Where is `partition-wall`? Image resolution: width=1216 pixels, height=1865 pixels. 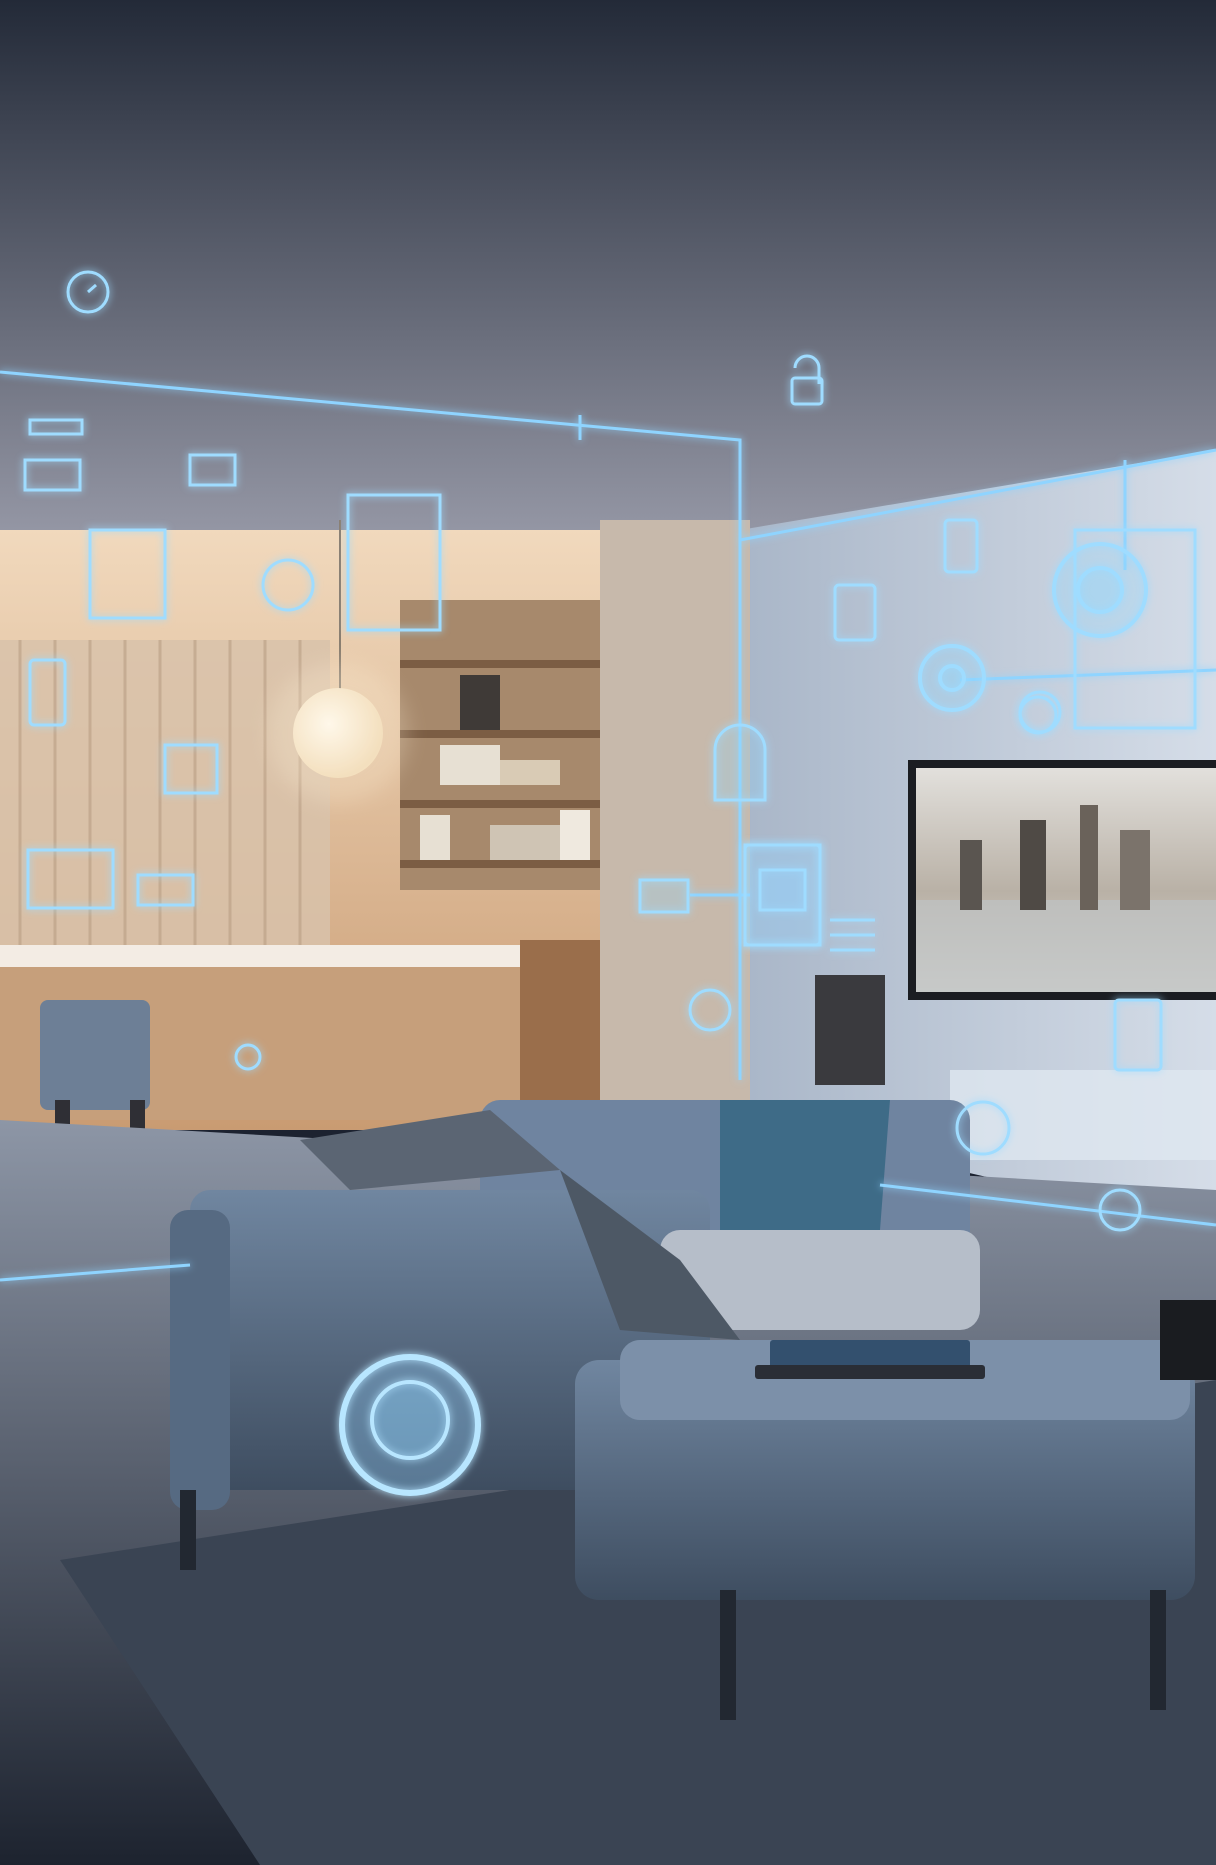 partition-wall is located at coordinates (675, 820).